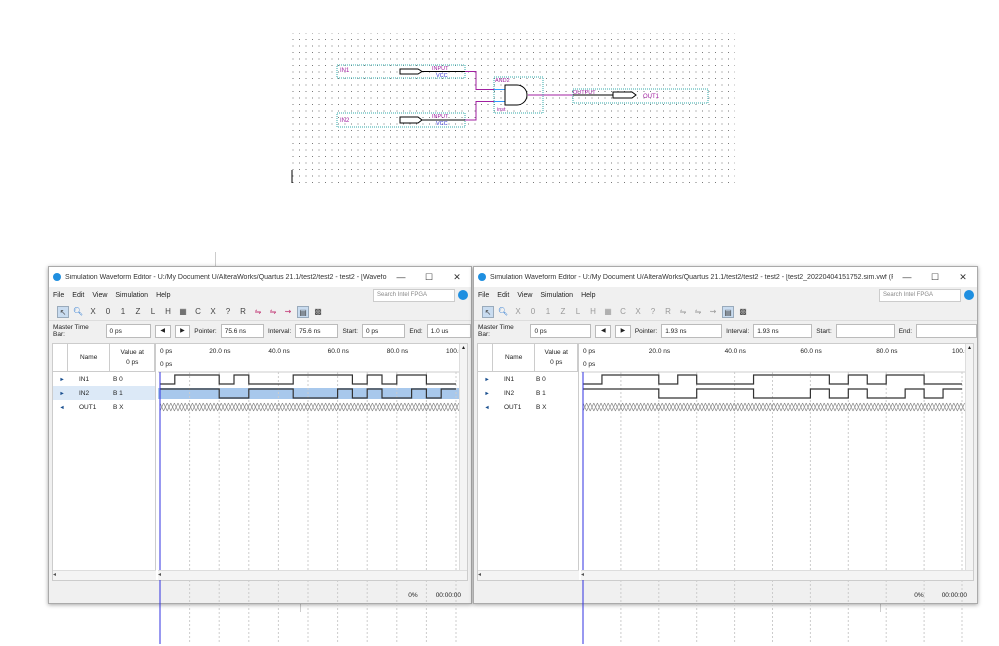 The width and height of the screenshot is (999, 646). Describe the element at coordinates (651, 97) in the screenshot. I see `svg-text: OUT1` at that location.